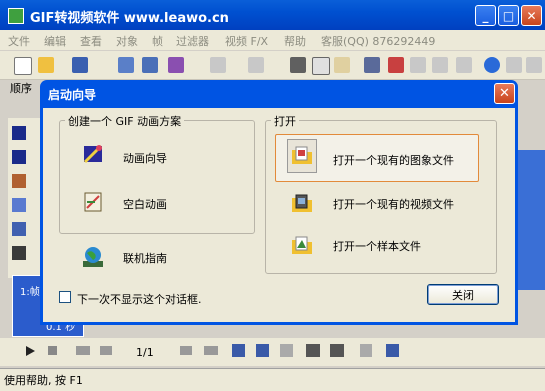 Image resolution: width=545 pixels, height=391 pixels. Describe the element at coordinates (83, 350) in the screenshot. I see `first-frame-icon` at that location.